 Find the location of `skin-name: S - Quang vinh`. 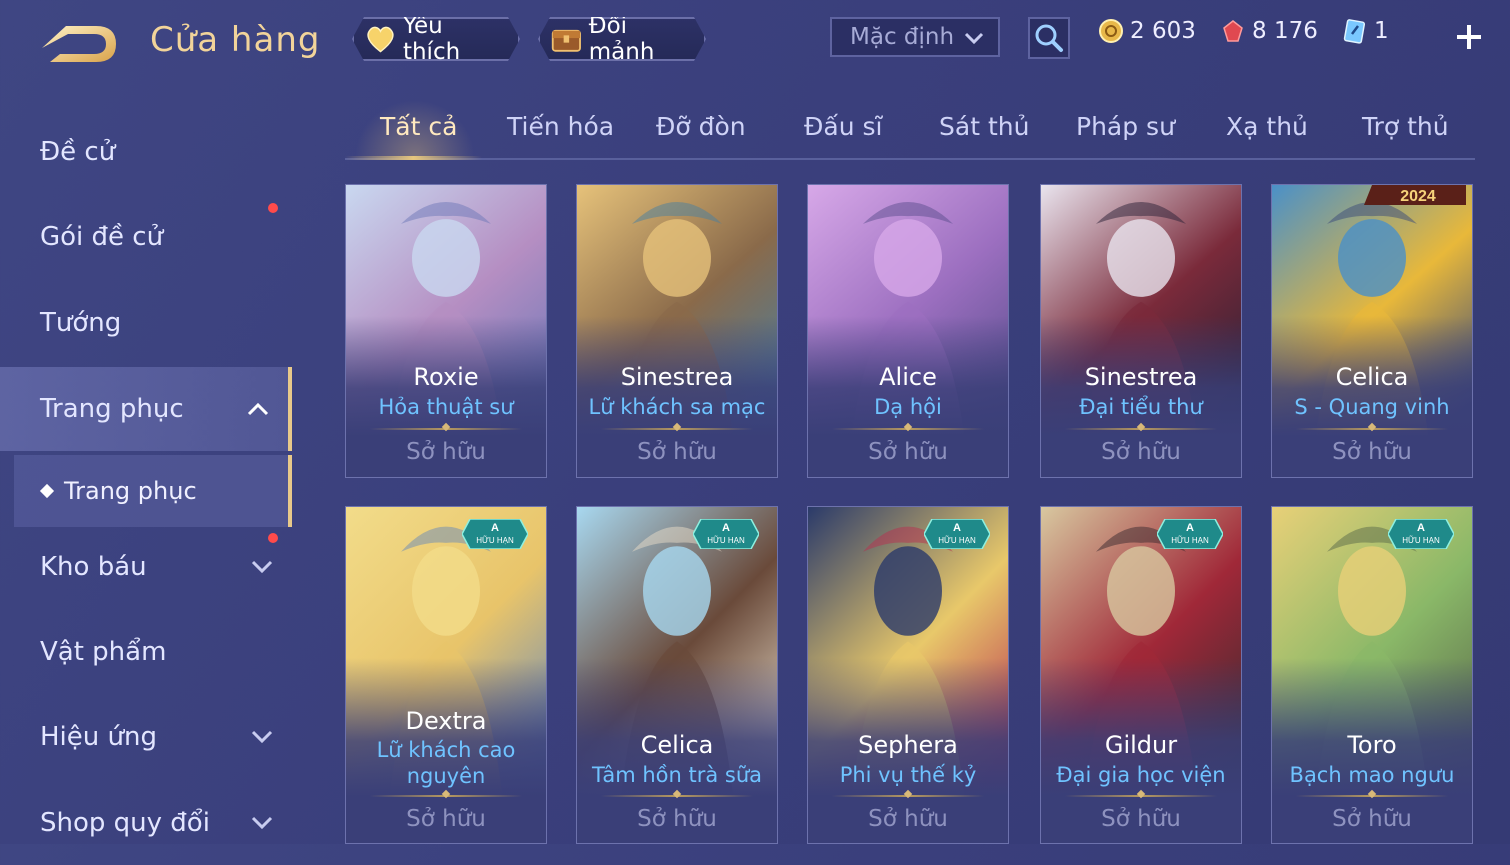

skin-name: S - Quang vinh is located at coordinates (1372, 407).